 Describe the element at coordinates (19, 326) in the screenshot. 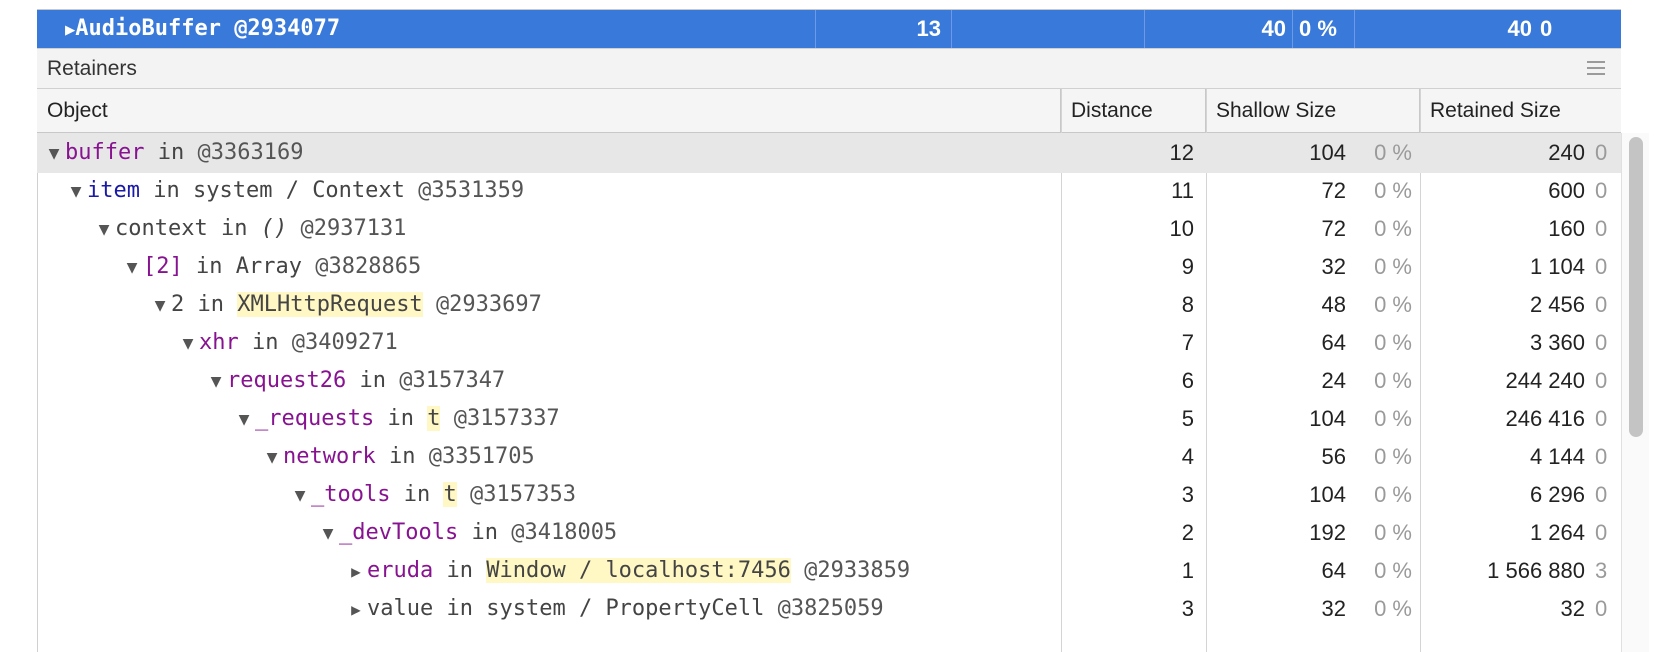

I see `left-gutter` at that location.